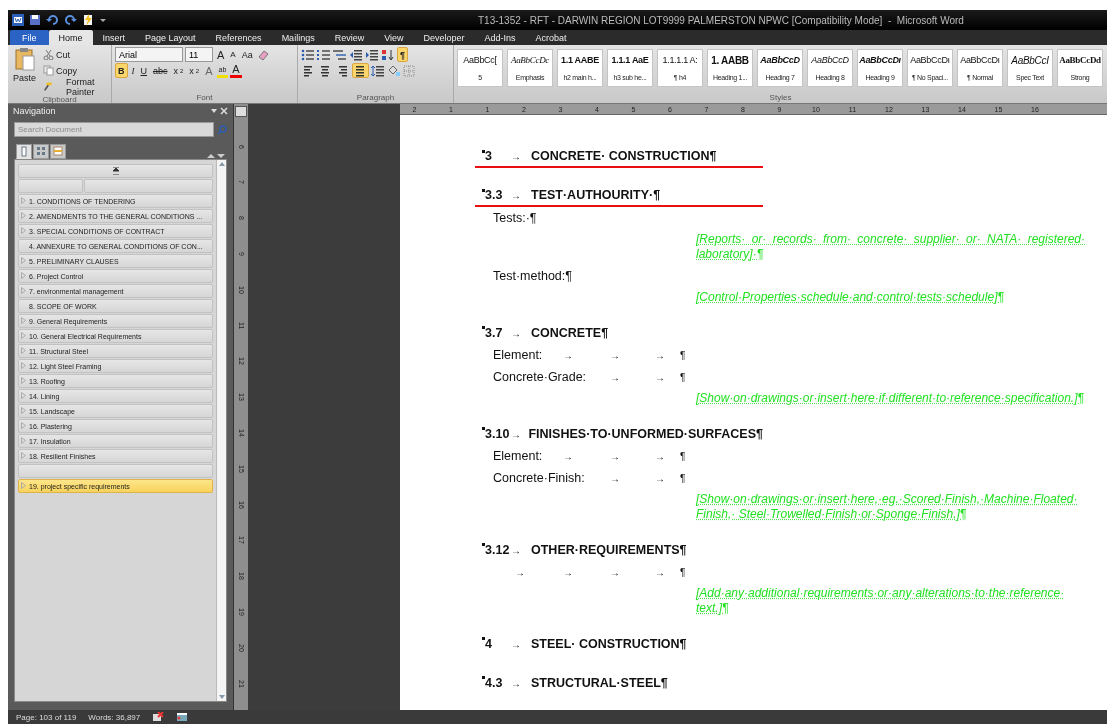  What do you see at coordinates (262, 54) in the screenshot?
I see `eraser-icon` at bounding box center [262, 54].